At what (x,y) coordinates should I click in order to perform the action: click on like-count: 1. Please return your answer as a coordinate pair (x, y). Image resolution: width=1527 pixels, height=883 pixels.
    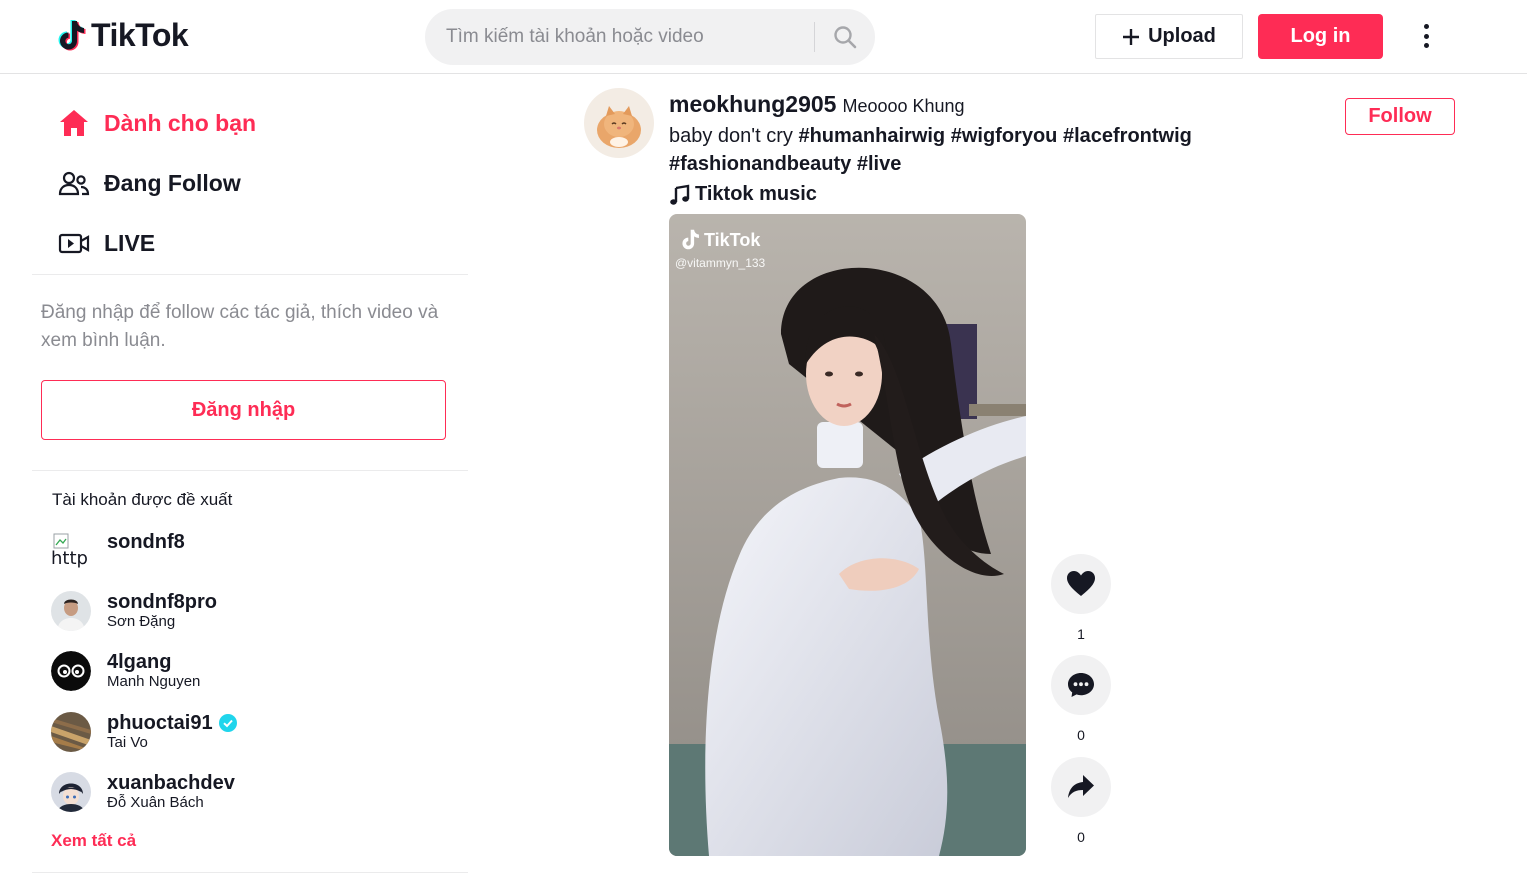
    Looking at the image, I should click on (1081, 634).